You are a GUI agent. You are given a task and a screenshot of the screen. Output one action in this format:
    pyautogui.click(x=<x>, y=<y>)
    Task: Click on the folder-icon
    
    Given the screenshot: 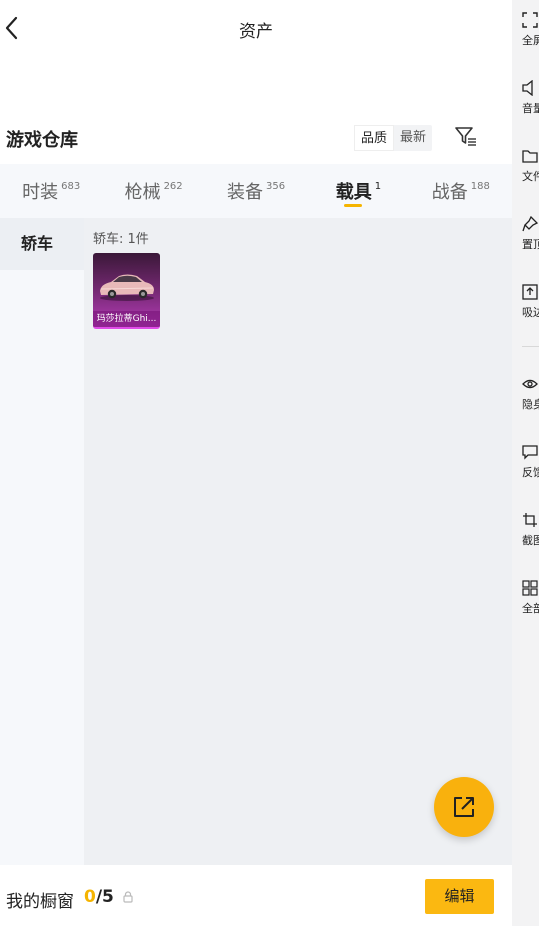 What is the action you would take?
    pyautogui.click(x=530, y=156)
    